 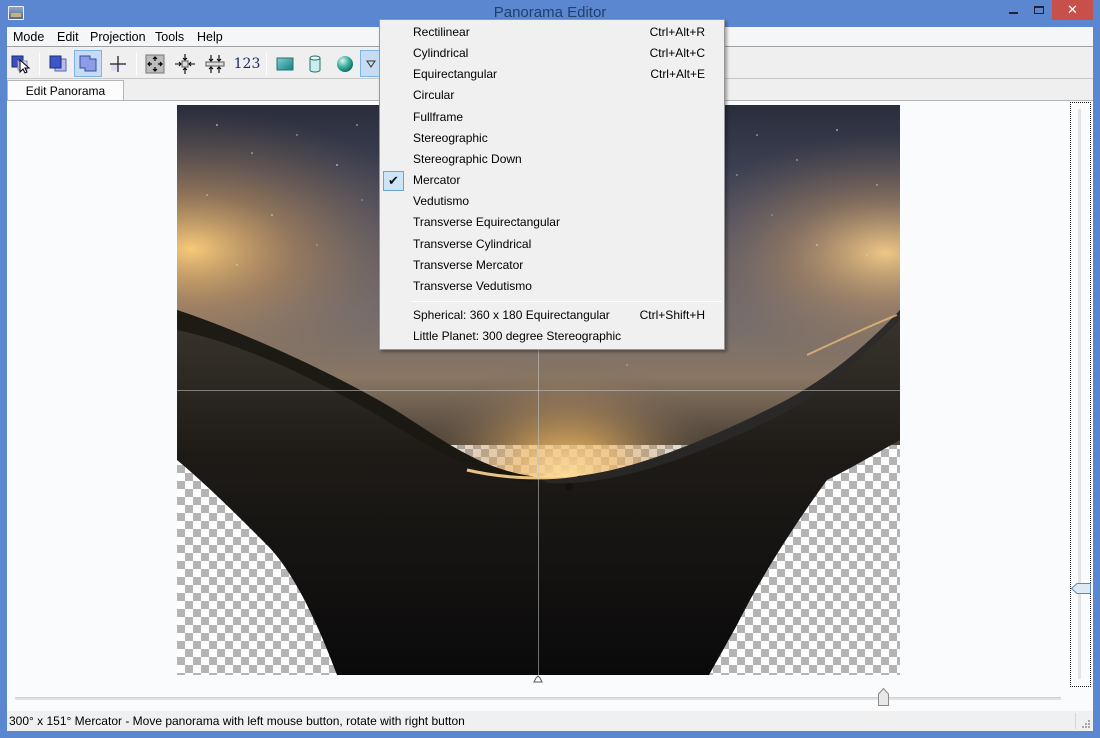 I want to click on menu-item-equirectangular: Equirectangular Ctrl+Alt+E, so click(x=552, y=74).